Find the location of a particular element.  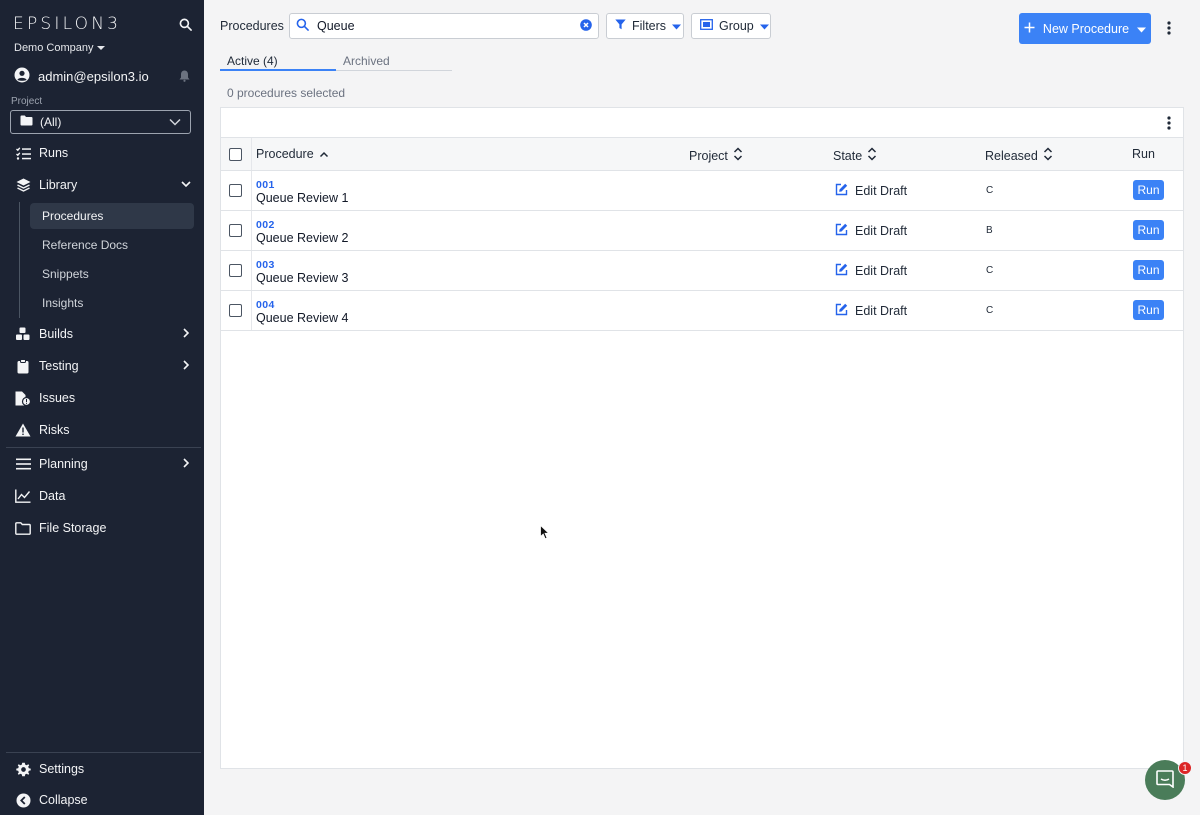

group-button: Group is located at coordinates (731, 26).